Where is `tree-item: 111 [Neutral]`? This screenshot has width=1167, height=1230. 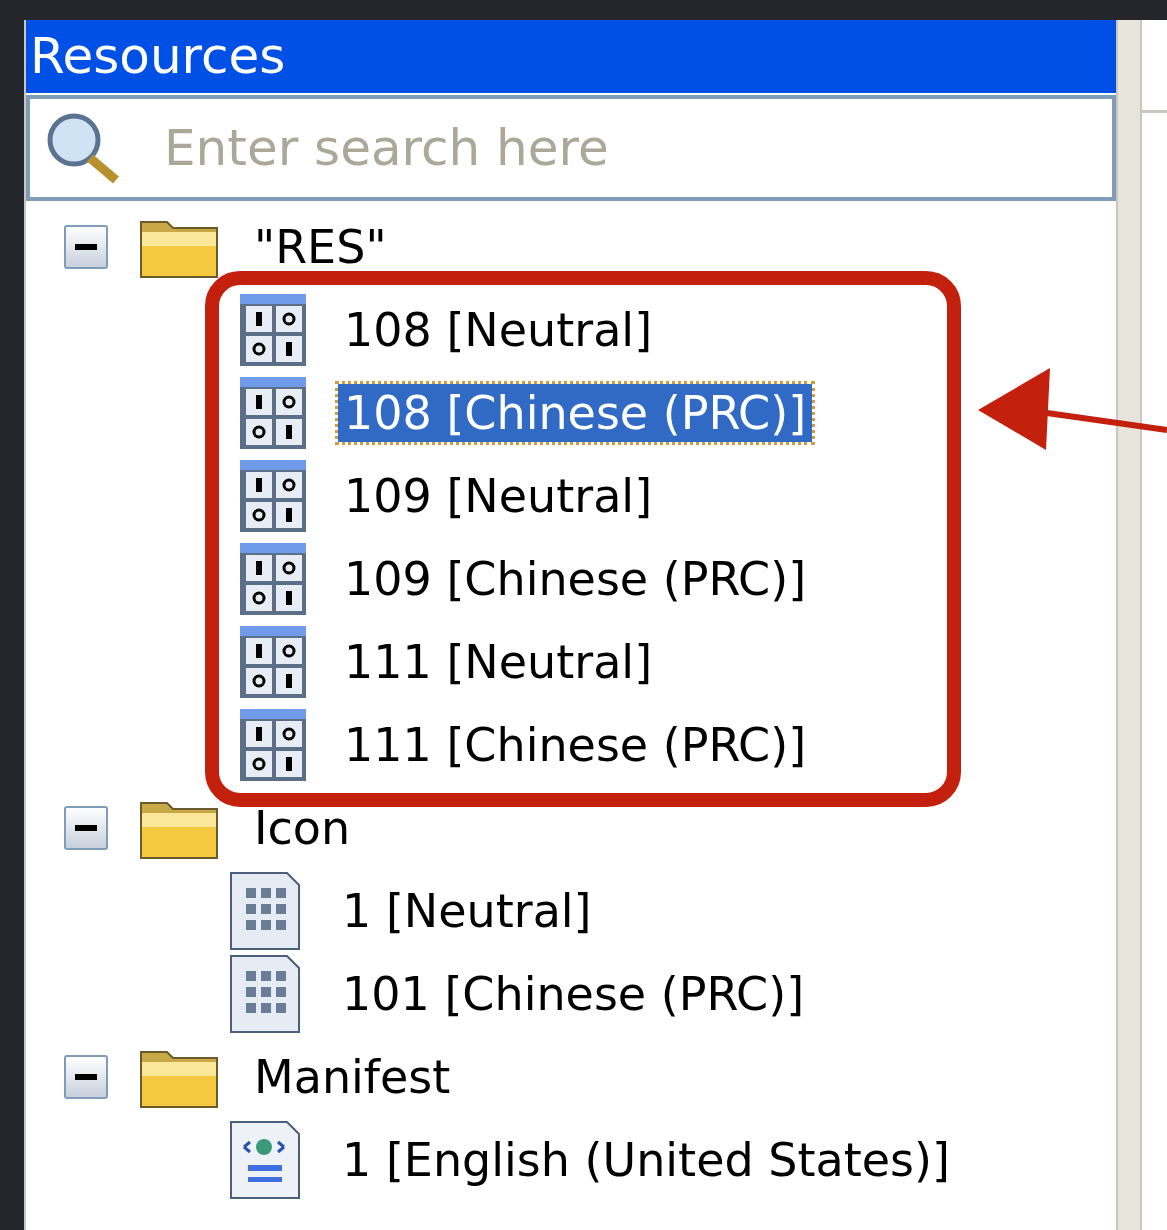 tree-item: 111 [Neutral] is located at coordinates (498, 661).